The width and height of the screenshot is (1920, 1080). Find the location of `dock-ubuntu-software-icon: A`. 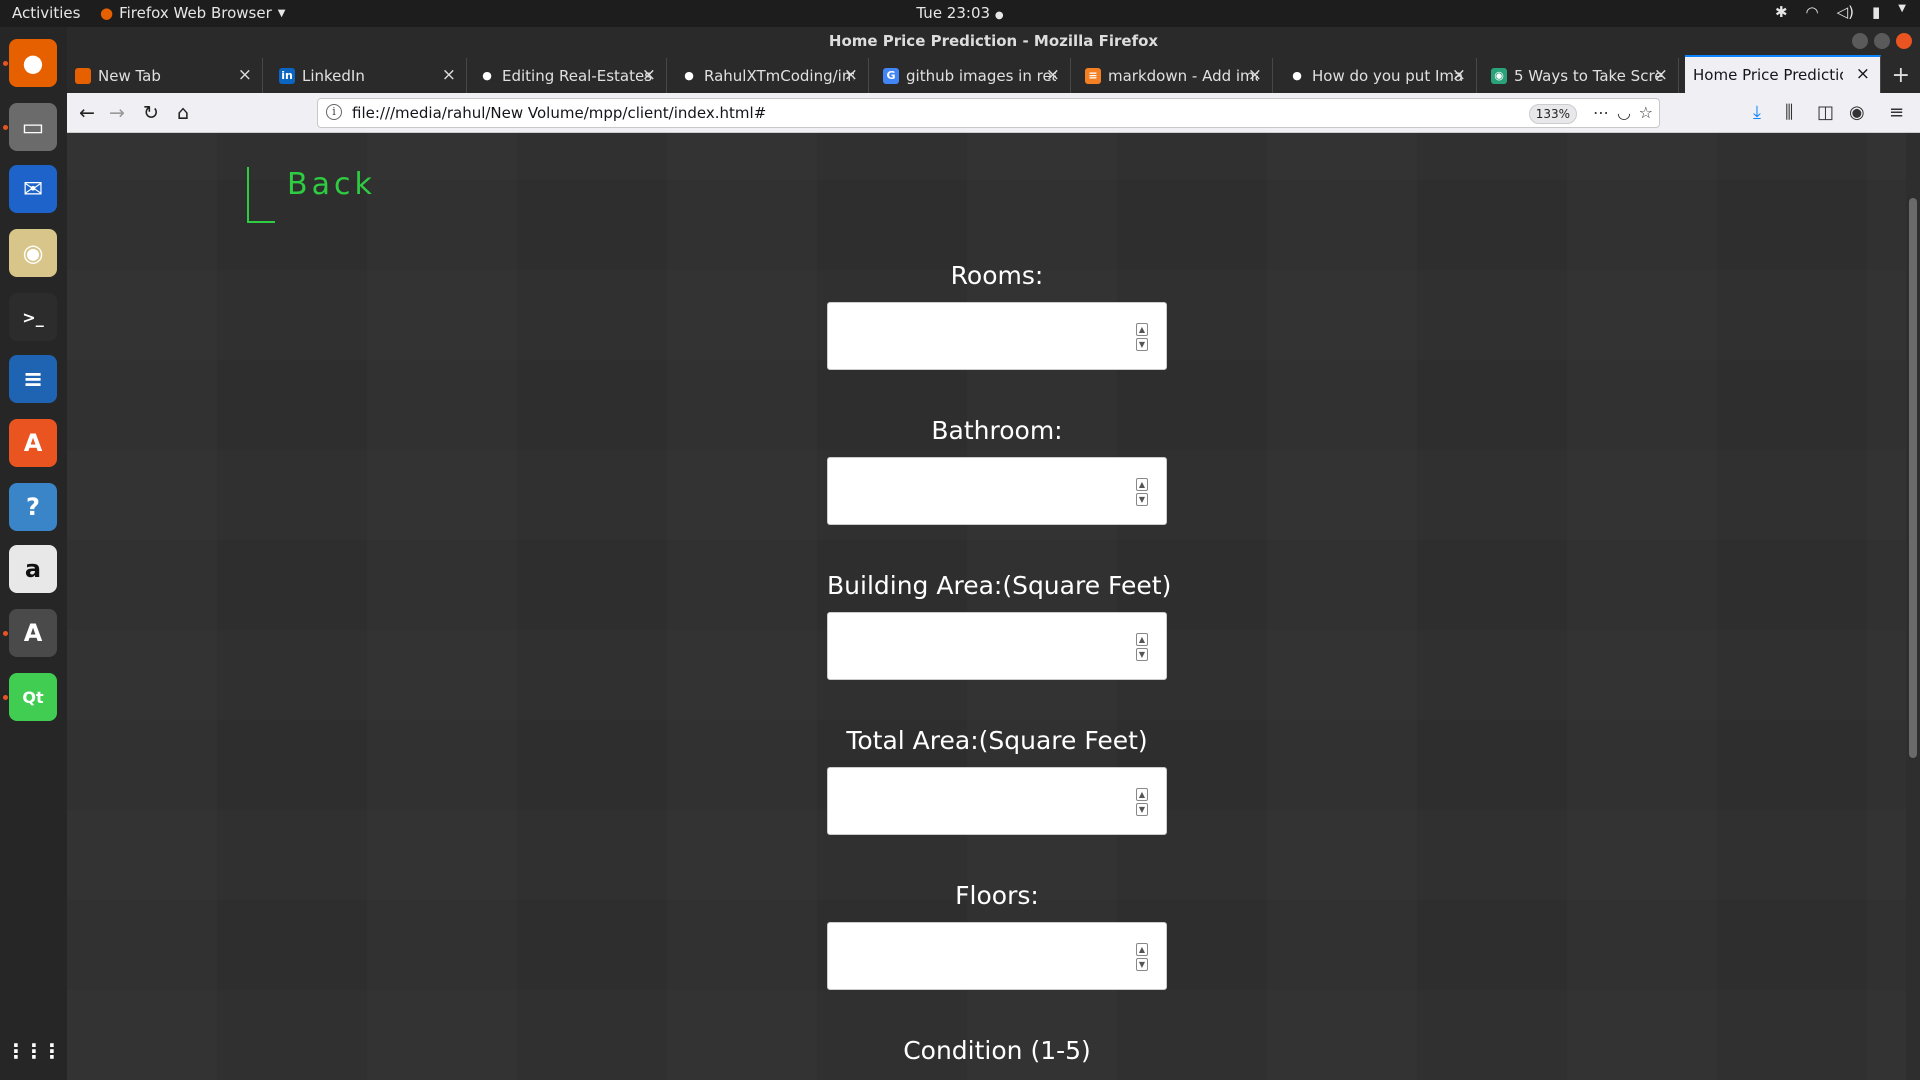

dock-ubuntu-software-icon: A is located at coordinates (33, 443).